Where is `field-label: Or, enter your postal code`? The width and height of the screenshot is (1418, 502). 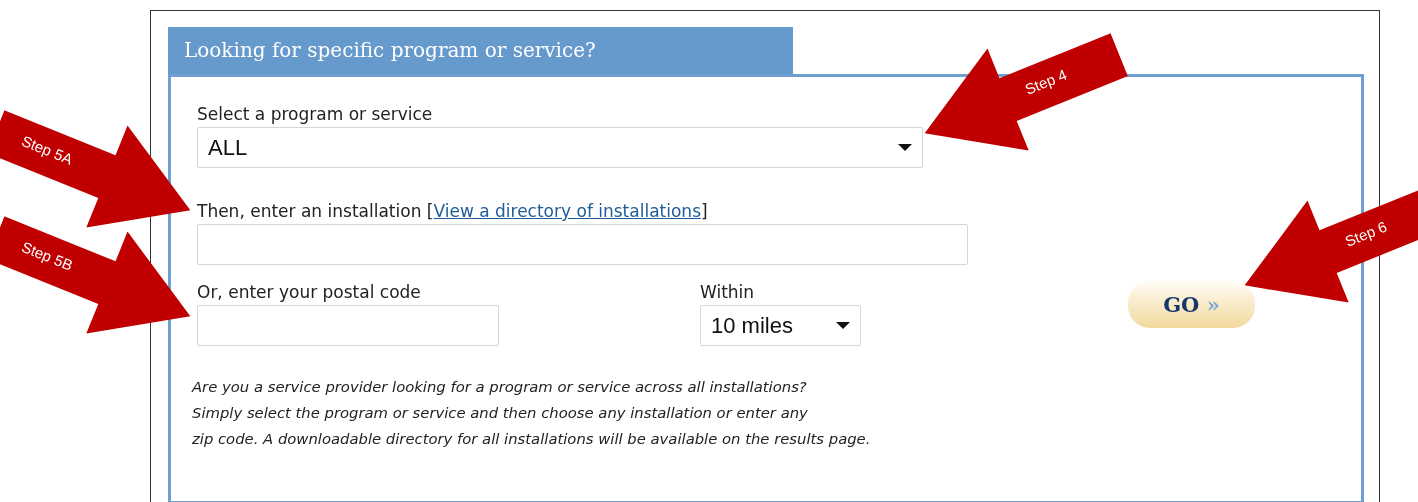
field-label: Or, enter your postal code is located at coordinates (309, 292).